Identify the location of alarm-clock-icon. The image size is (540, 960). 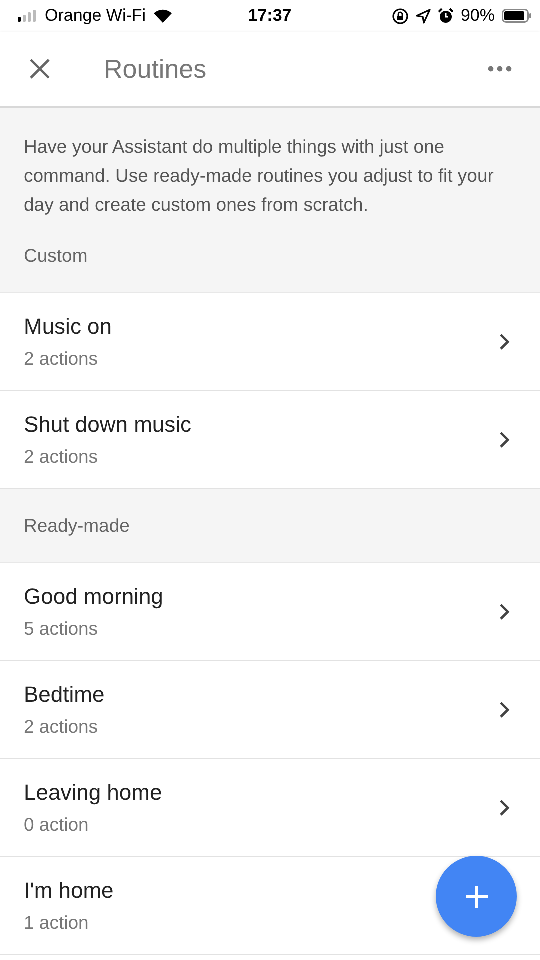
(446, 16).